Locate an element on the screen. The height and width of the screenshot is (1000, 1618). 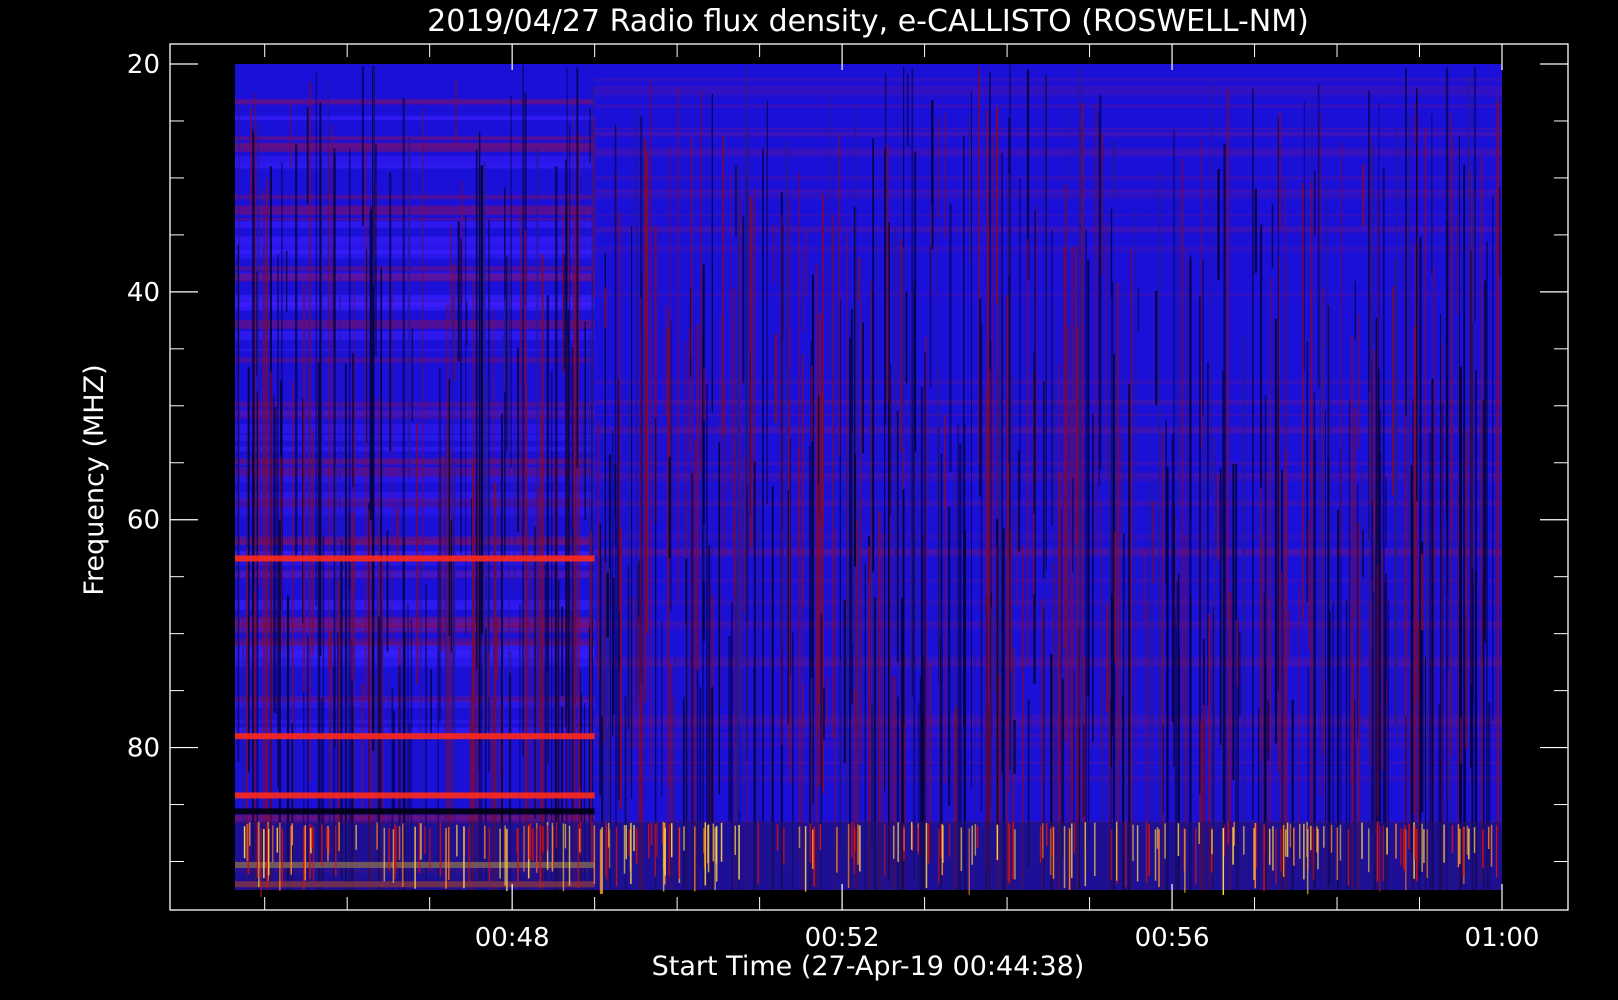
x-tick-label: 00:56 is located at coordinates (1172, 938).